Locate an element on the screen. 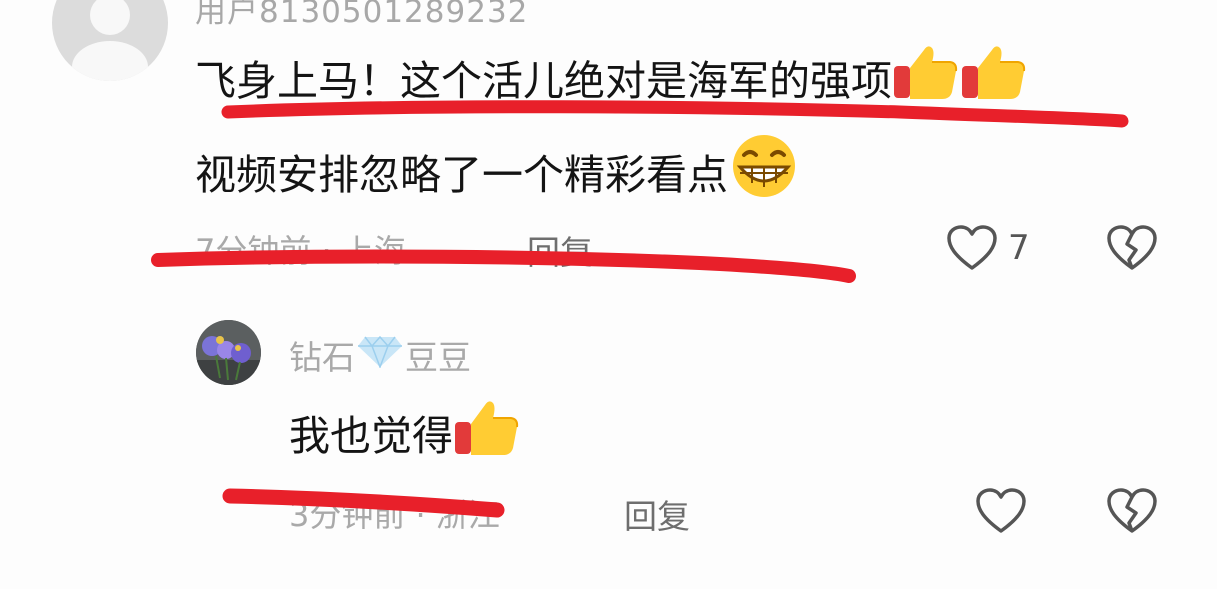  comment-time-location: 7分钟前 · 上海 is located at coordinates (300, 251).